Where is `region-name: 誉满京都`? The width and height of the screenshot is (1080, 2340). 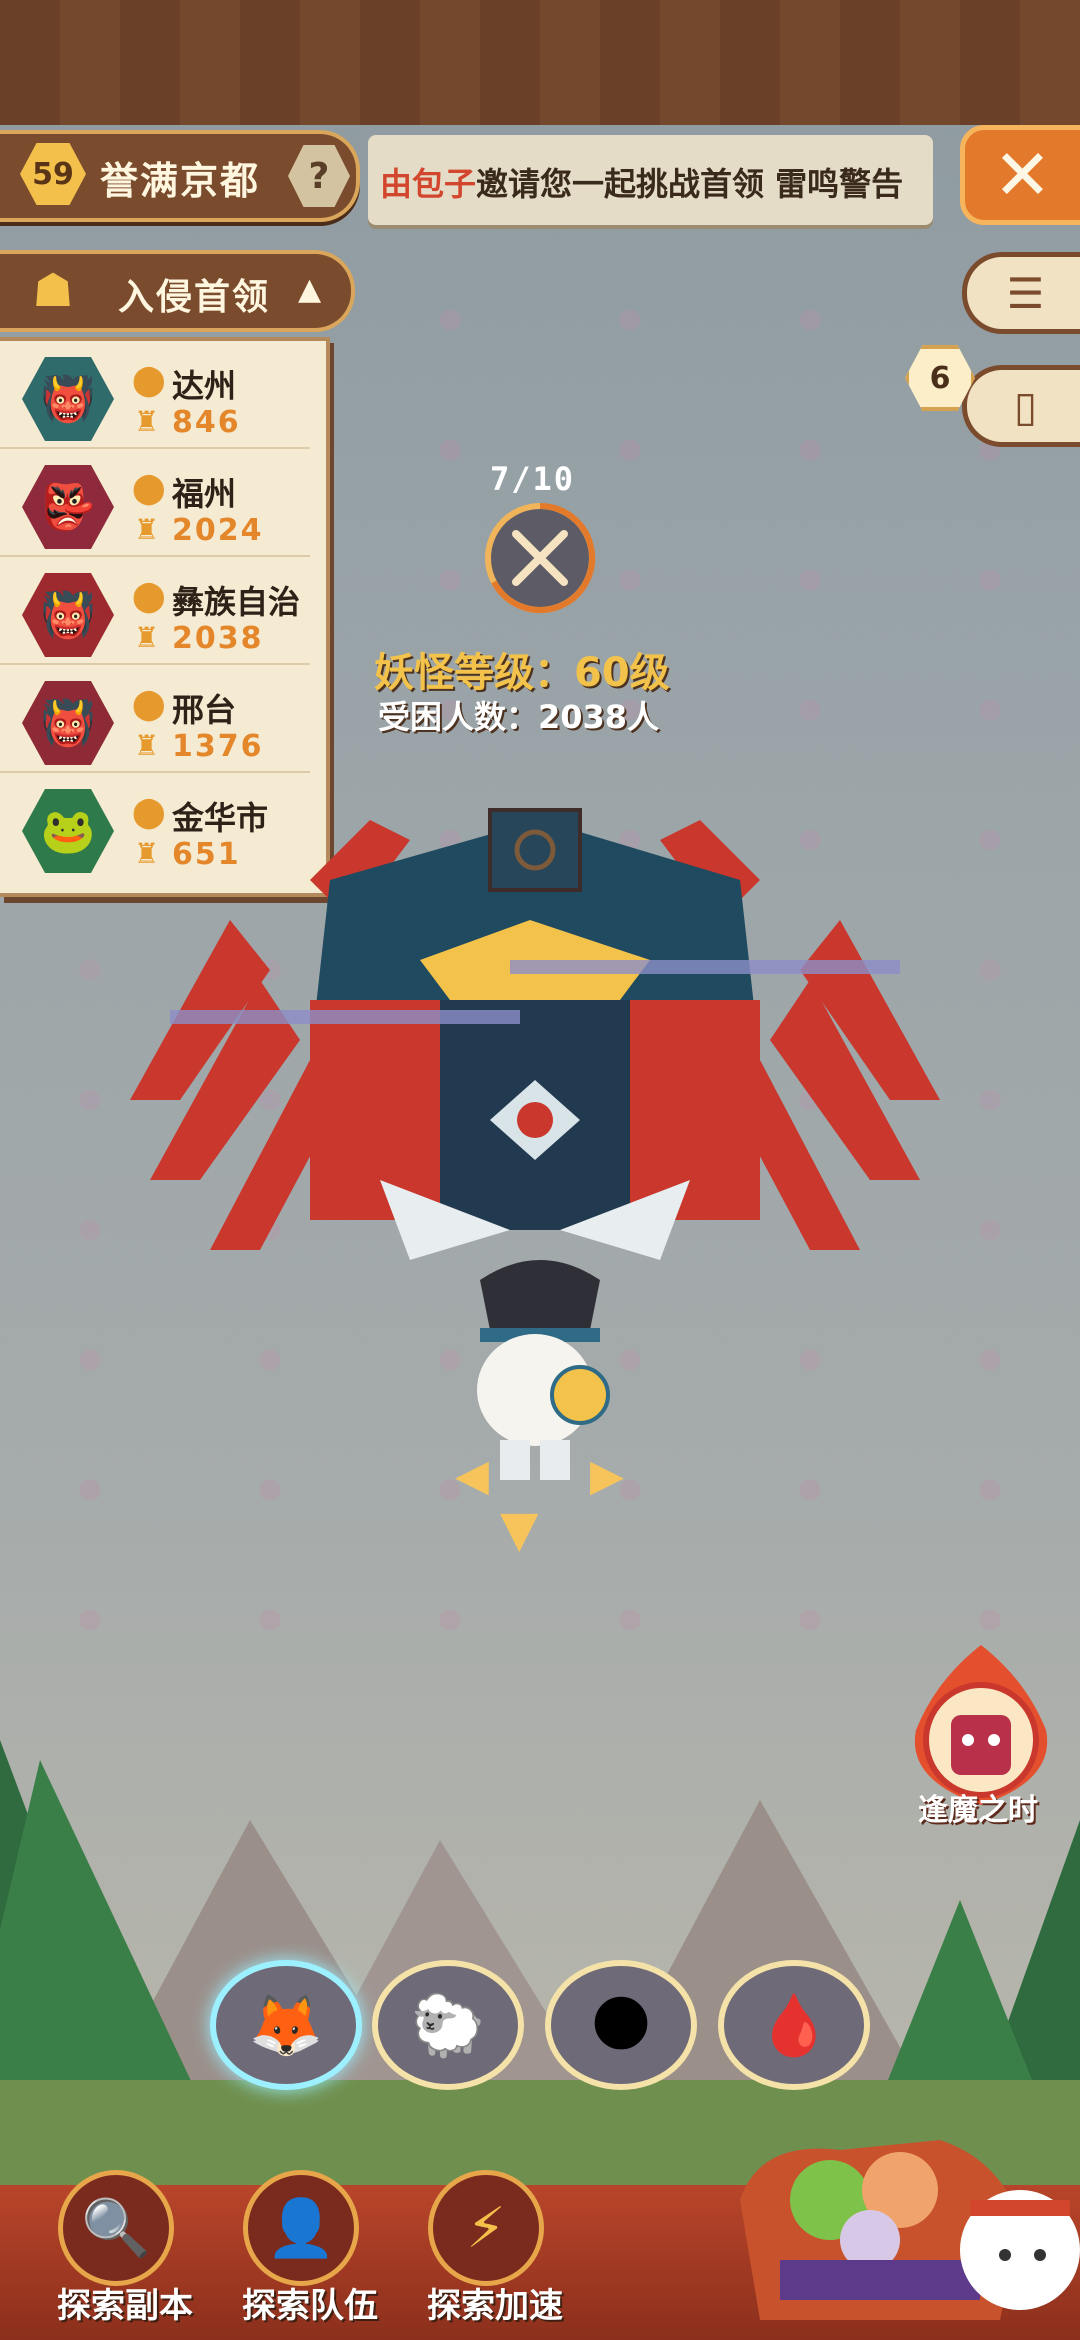
region-name: 誉满京都 is located at coordinates (180, 181).